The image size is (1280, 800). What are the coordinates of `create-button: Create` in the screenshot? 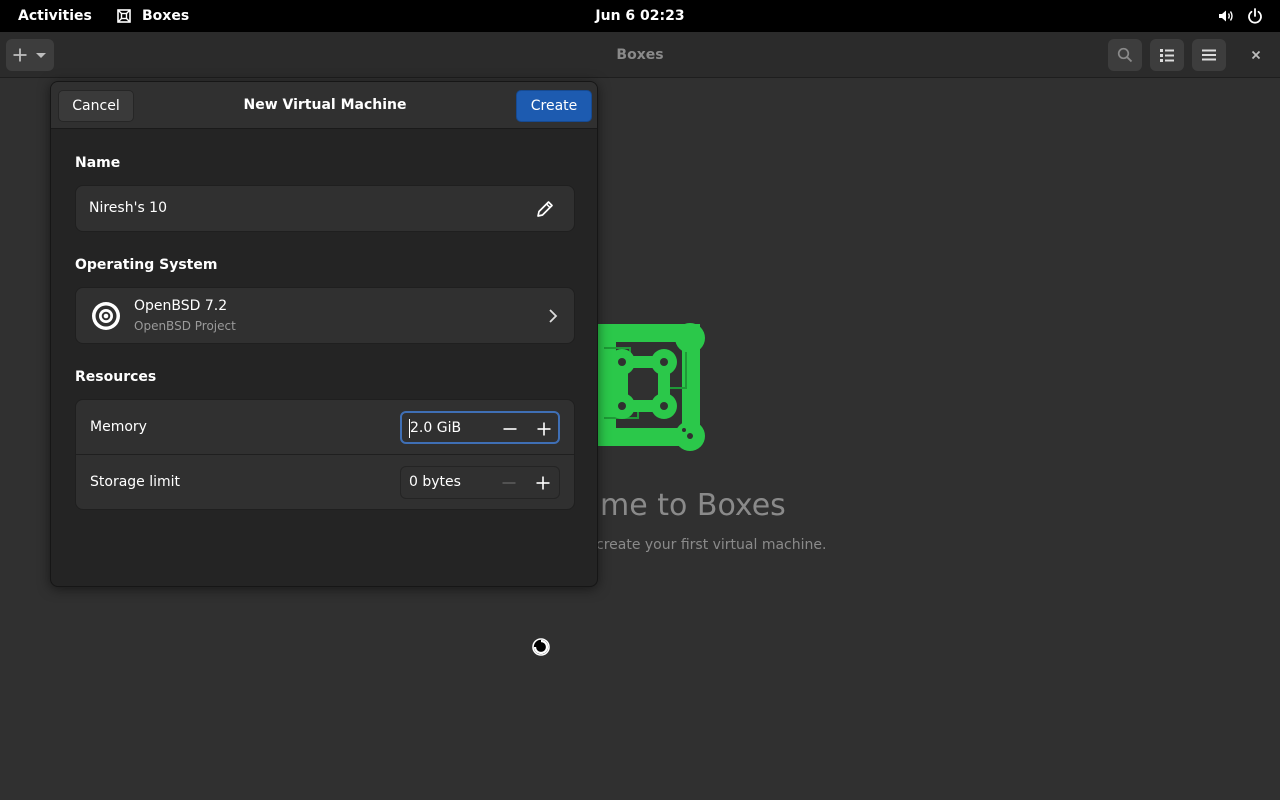 It's located at (554, 106).